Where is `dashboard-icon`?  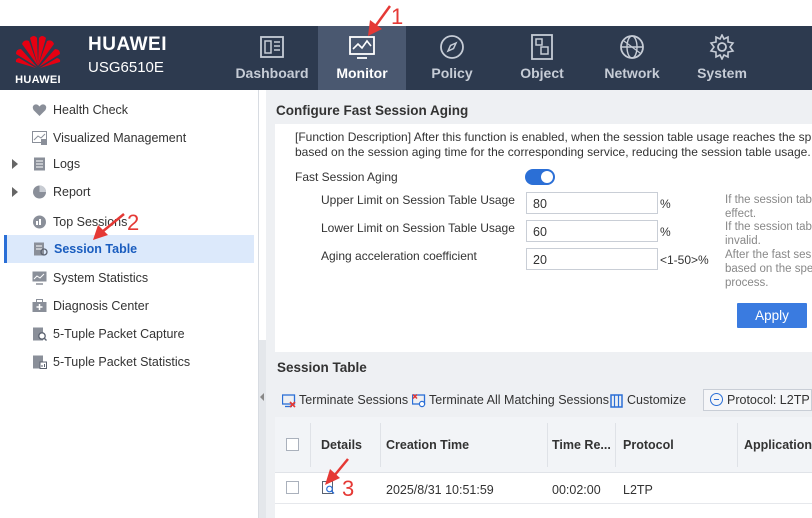 dashboard-icon is located at coordinates (272, 47).